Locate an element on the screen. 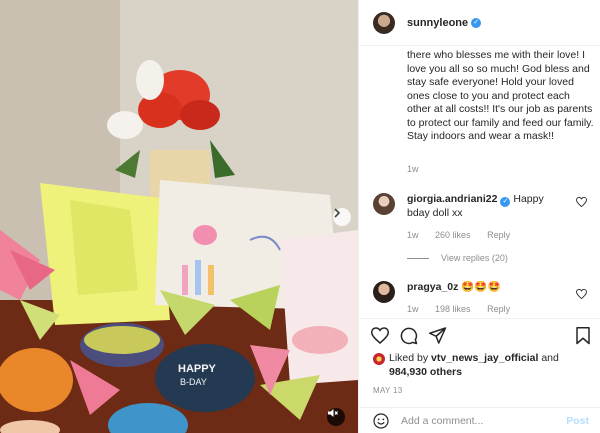 The width and height of the screenshot is (600, 433). muted-speaker-icon is located at coordinates (333, 413).